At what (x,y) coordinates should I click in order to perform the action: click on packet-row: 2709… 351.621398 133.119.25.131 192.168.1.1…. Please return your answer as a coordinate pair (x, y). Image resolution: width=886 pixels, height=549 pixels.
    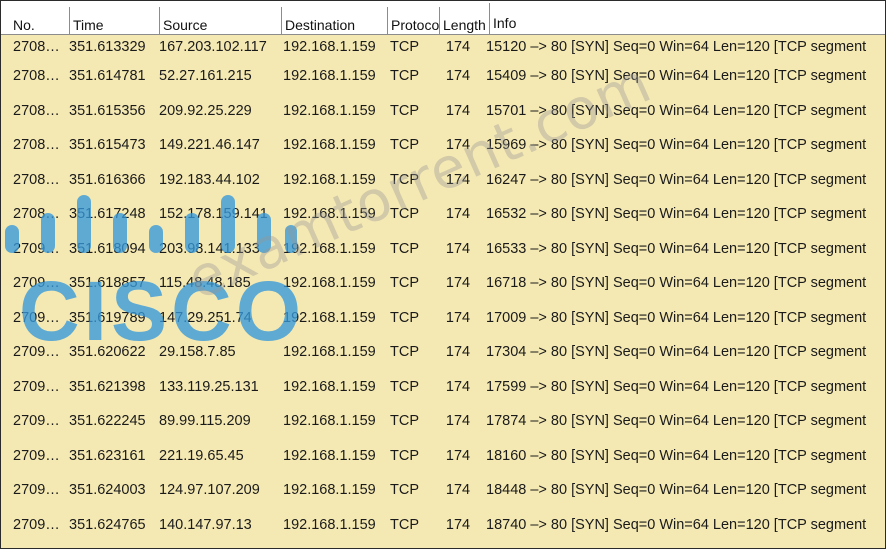
    Looking at the image, I should click on (443, 386).